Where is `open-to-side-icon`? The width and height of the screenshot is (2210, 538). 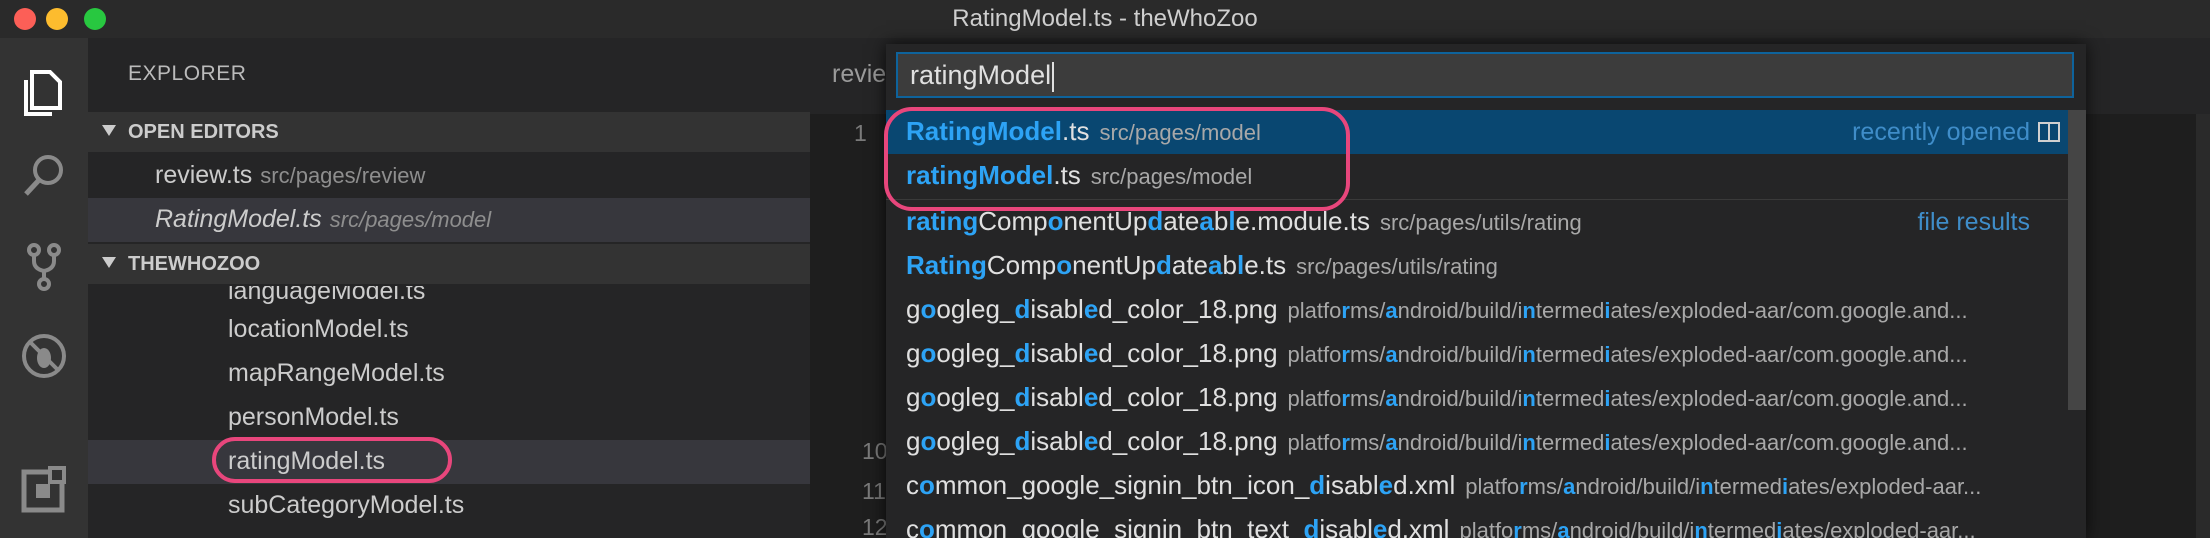 open-to-side-icon is located at coordinates (2049, 132).